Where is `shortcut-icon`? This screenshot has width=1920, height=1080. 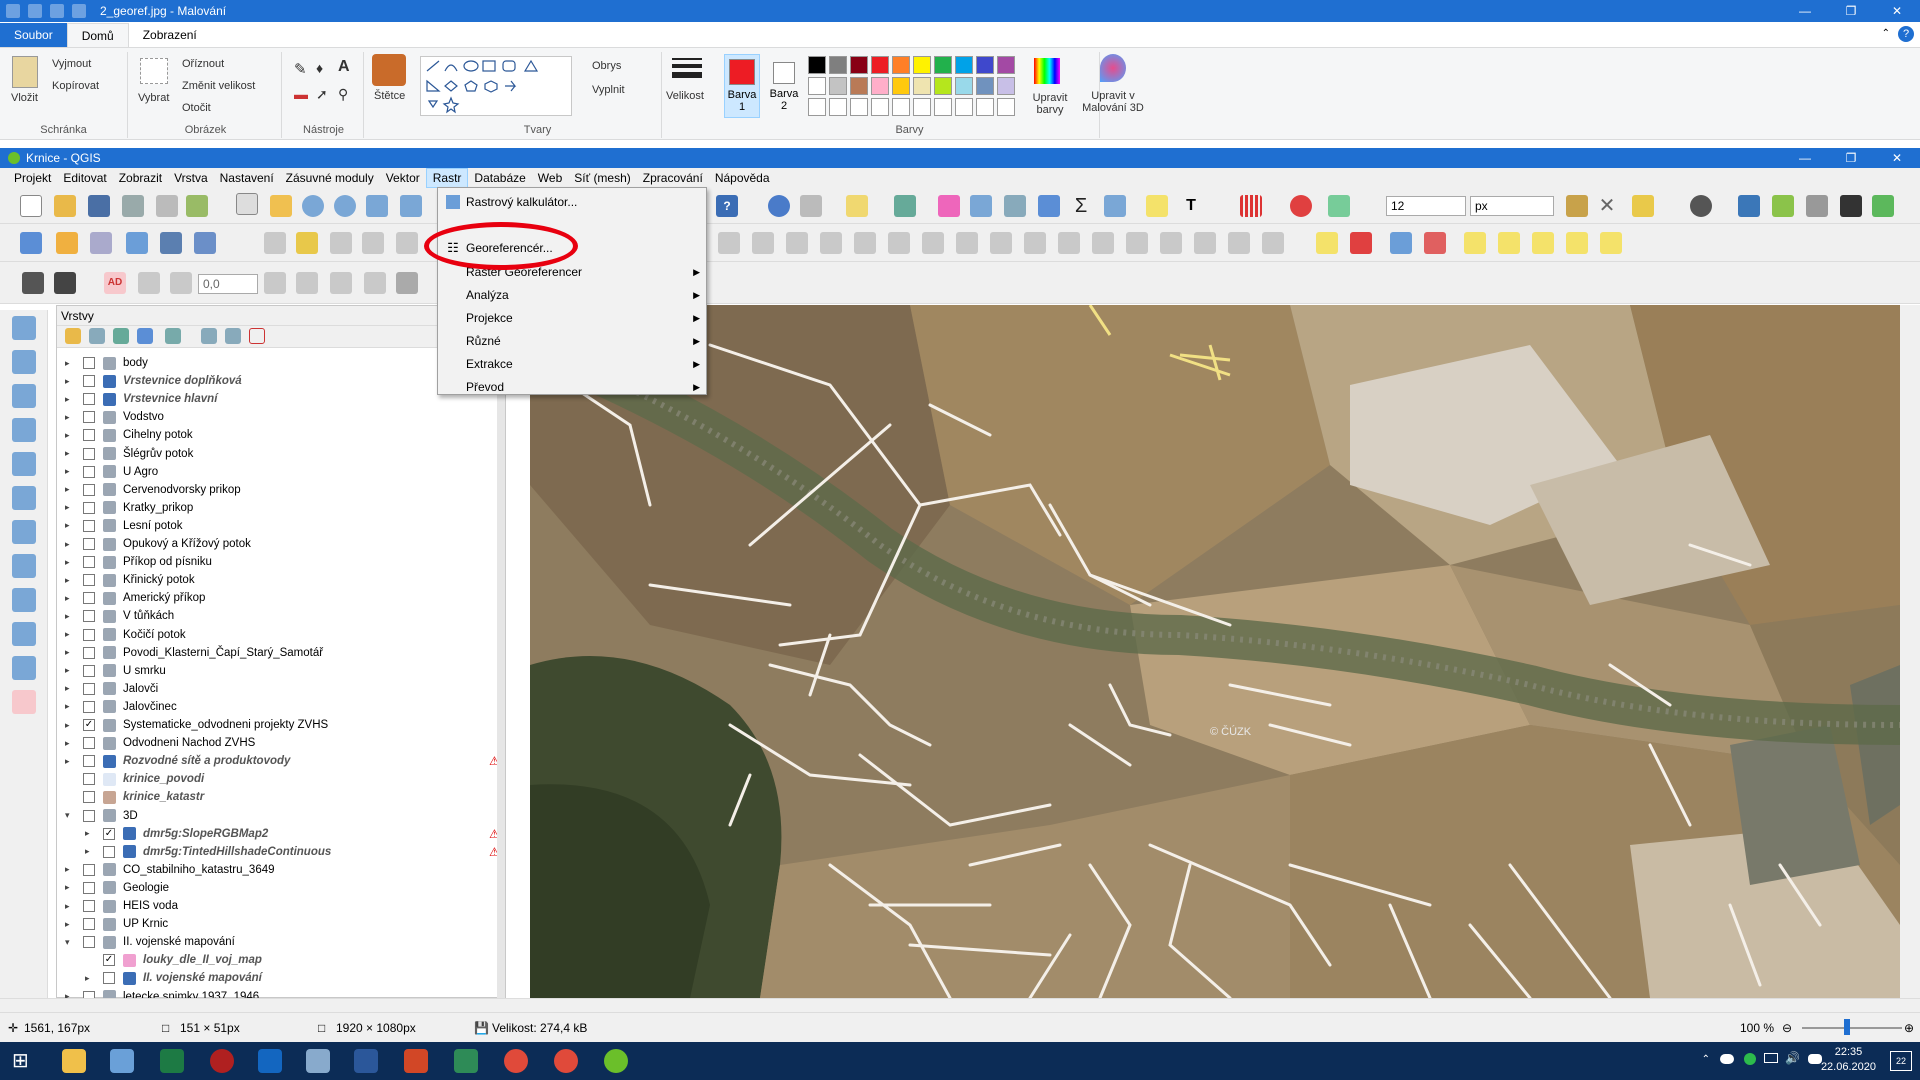
shortcut-icon is located at coordinates (1817, 206).